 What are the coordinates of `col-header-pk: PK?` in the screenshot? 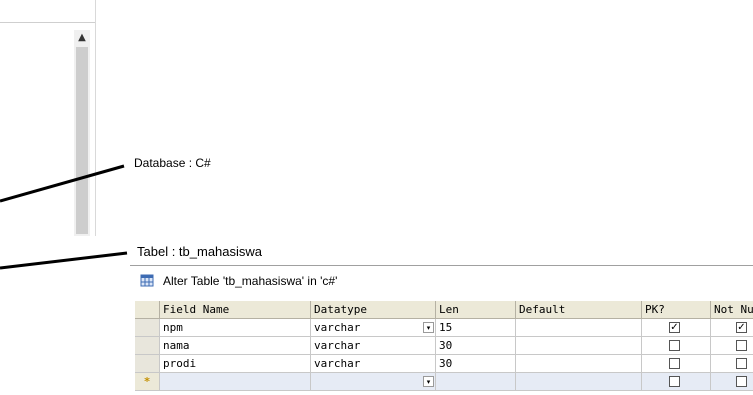 It's located at (676, 310).